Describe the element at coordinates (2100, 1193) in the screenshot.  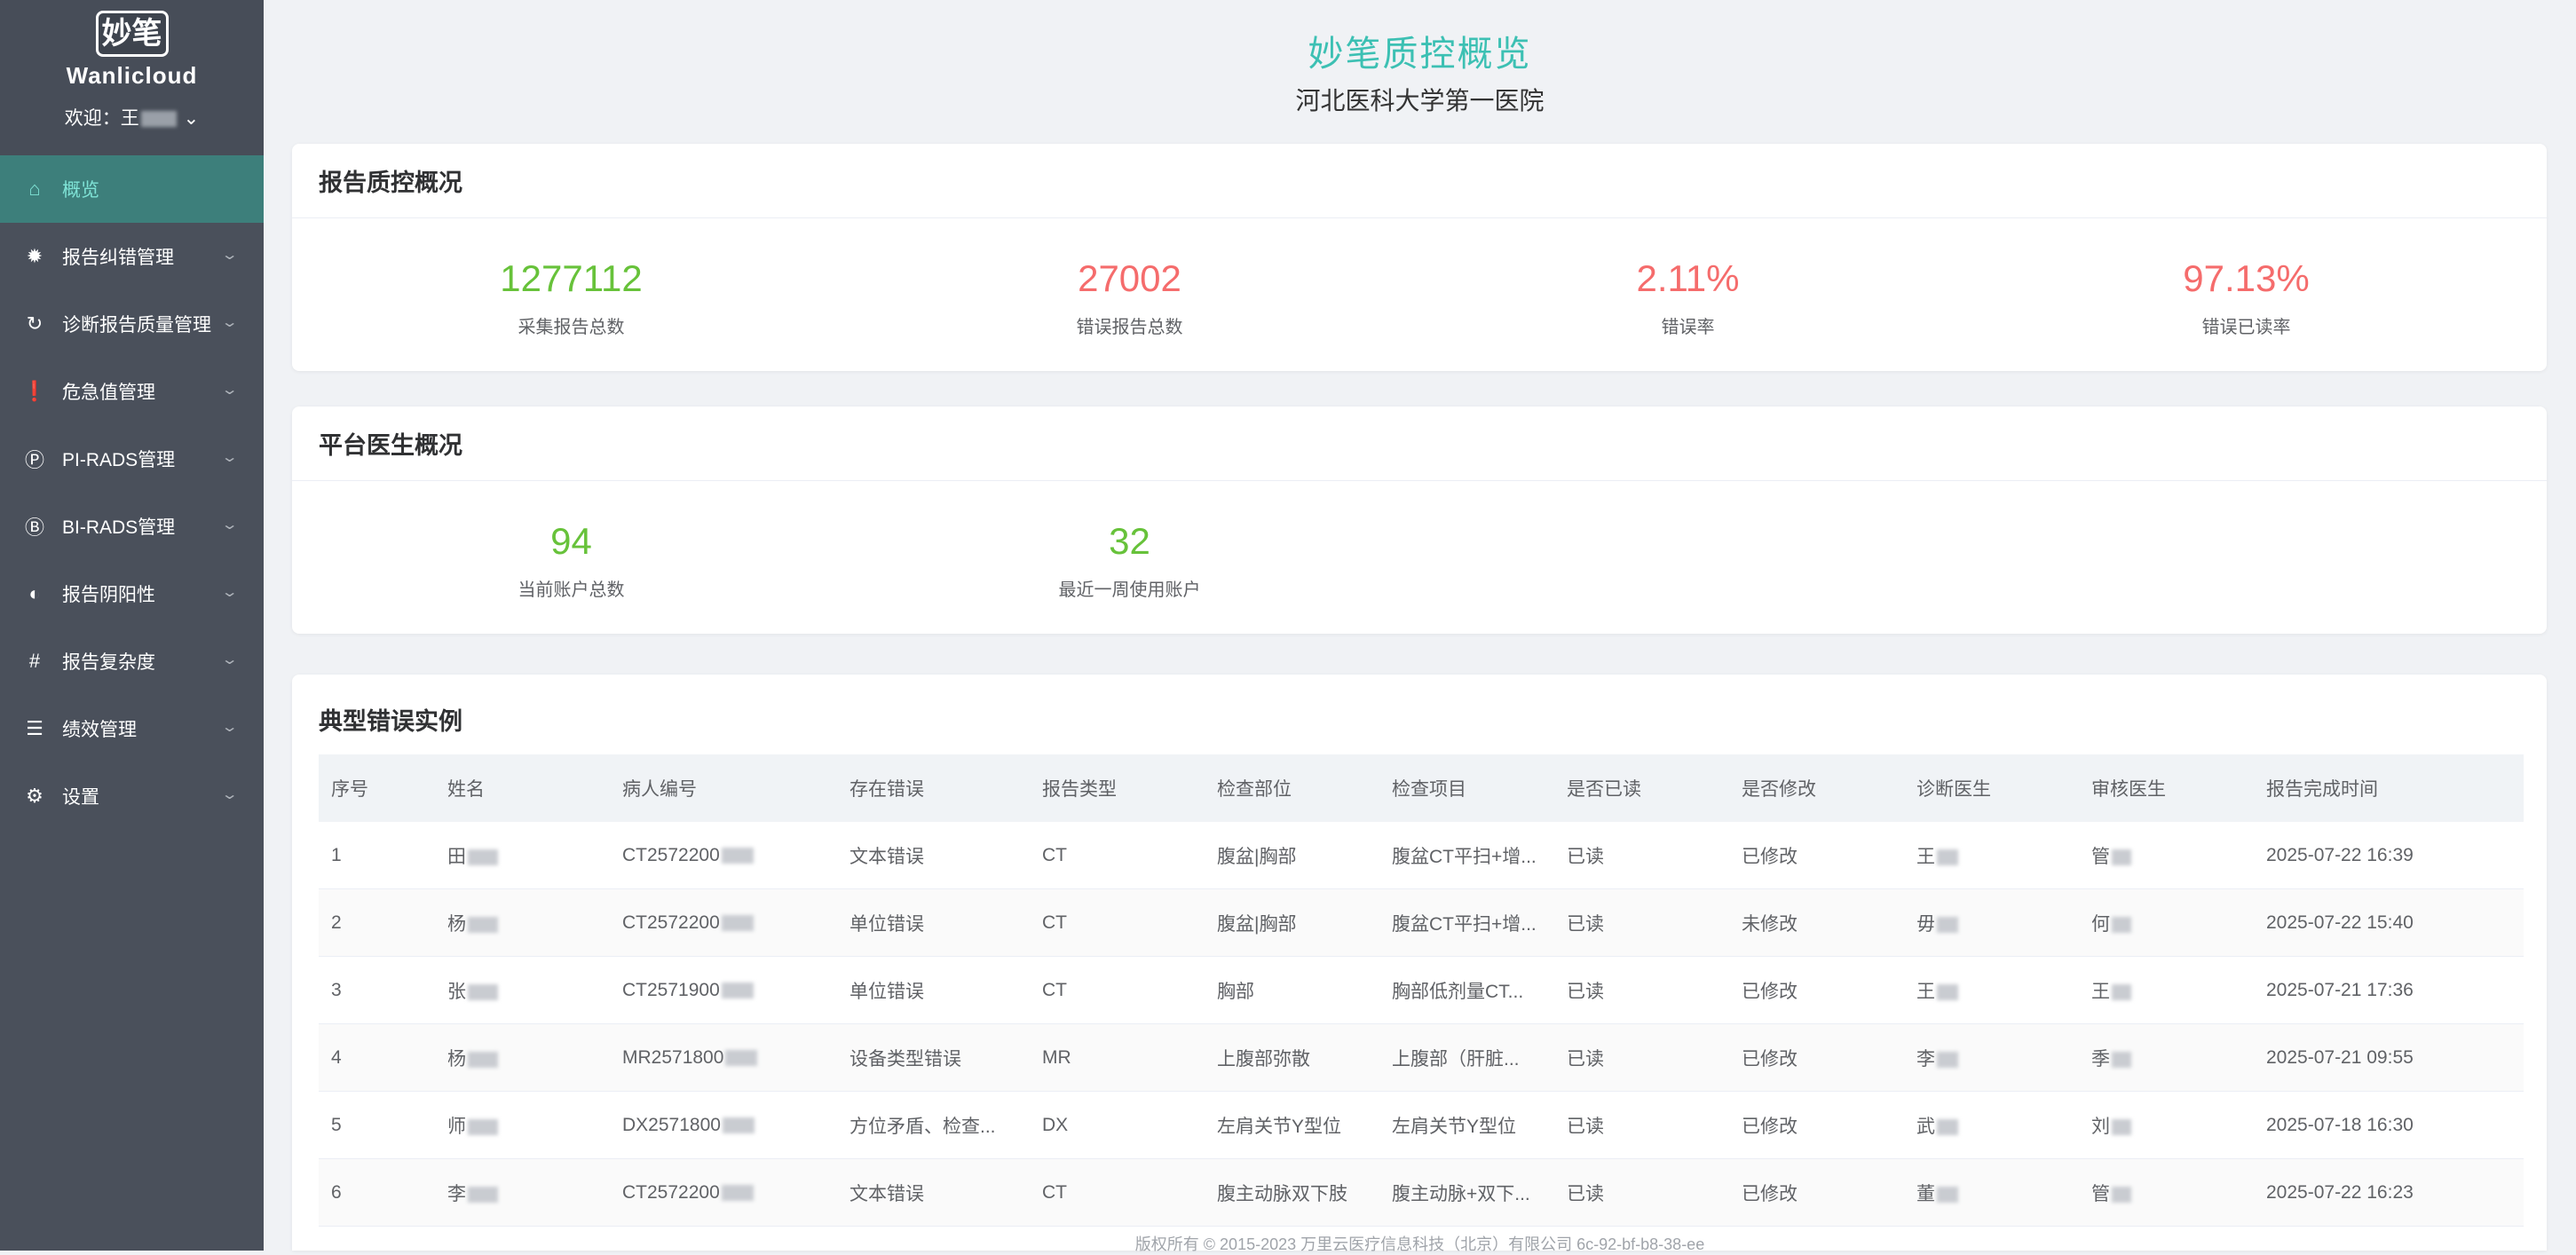
I see `cell-text: 管` at that location.